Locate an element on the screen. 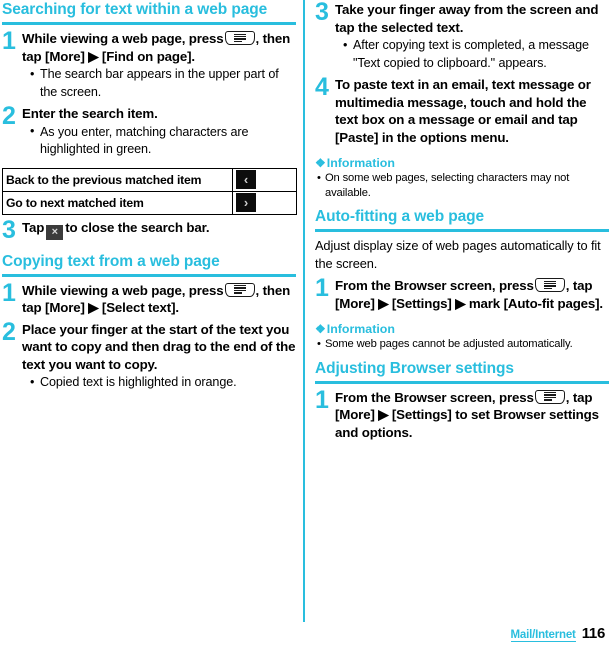  section-auto-fitting: Auto-fitting a web page is located at coordinates (462, 219).